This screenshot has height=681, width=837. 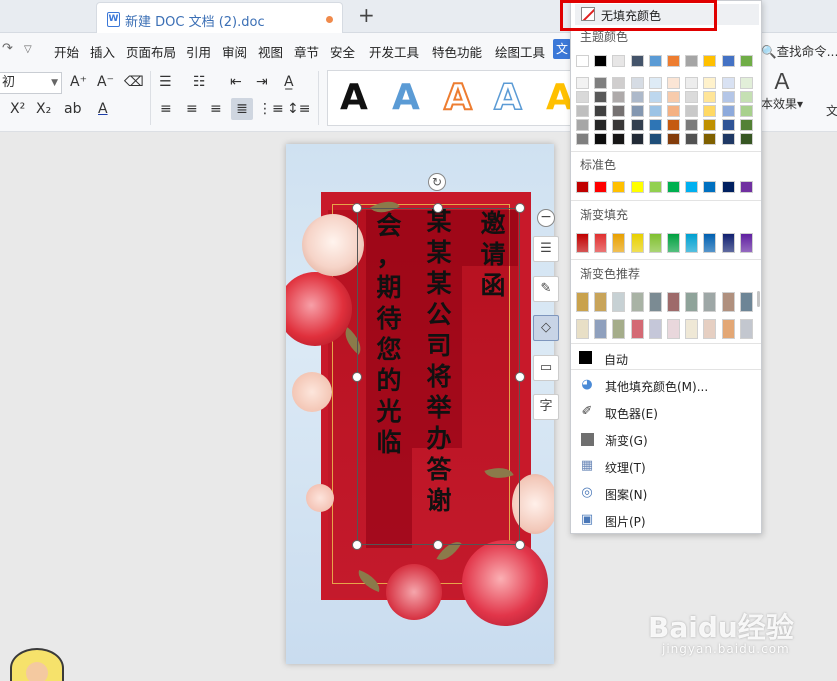 What do you see at coordinates (354, 98) in the screenshot?
I see `style-black-a: A` at bounding box center [354, 98].